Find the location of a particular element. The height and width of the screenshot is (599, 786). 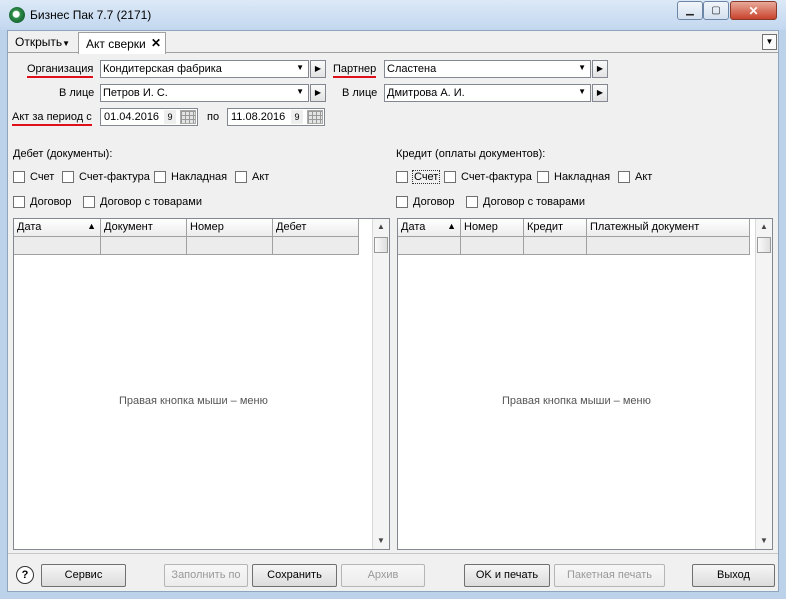

service-button: Сервис is located at coordinates (83, 575).